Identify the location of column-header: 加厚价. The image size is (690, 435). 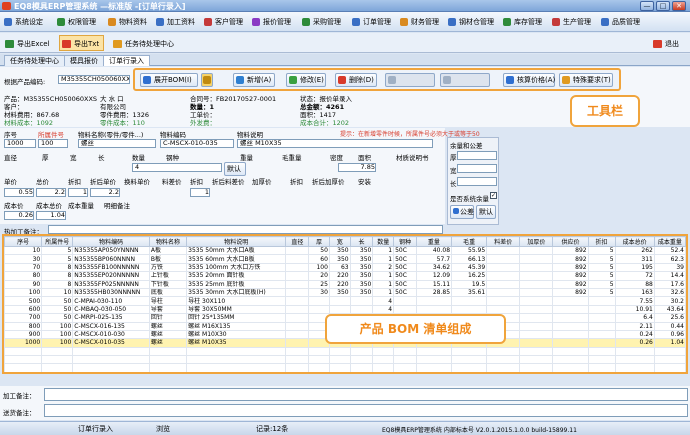
(536, 241).